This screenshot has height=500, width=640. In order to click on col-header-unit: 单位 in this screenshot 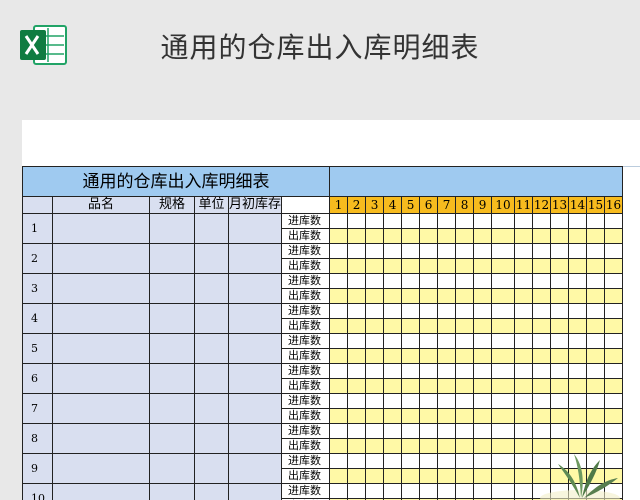, I will do `click(211, 205)`.